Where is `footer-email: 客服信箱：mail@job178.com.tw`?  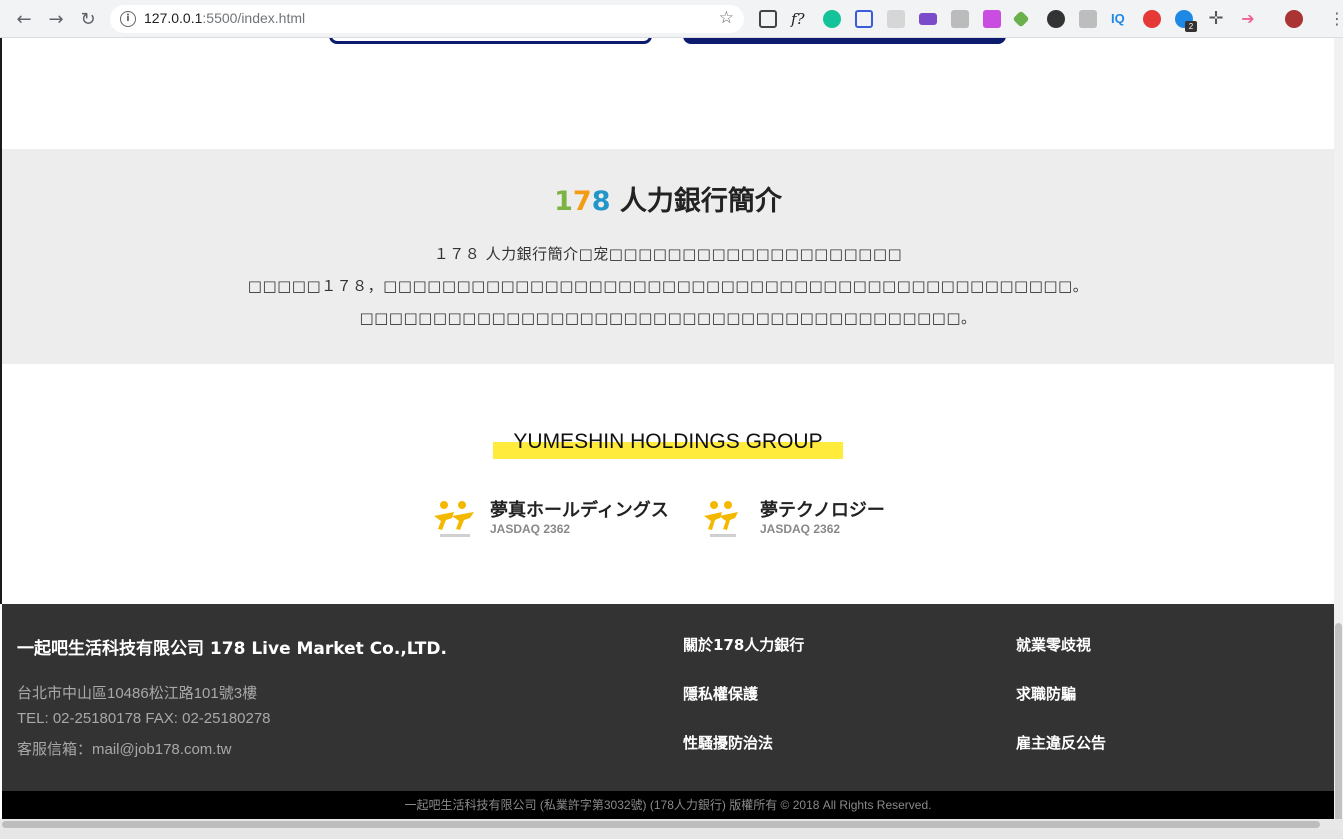 footer-email: 客服信箱：mail@job178.com.tw is located at coordinates (124, 749).